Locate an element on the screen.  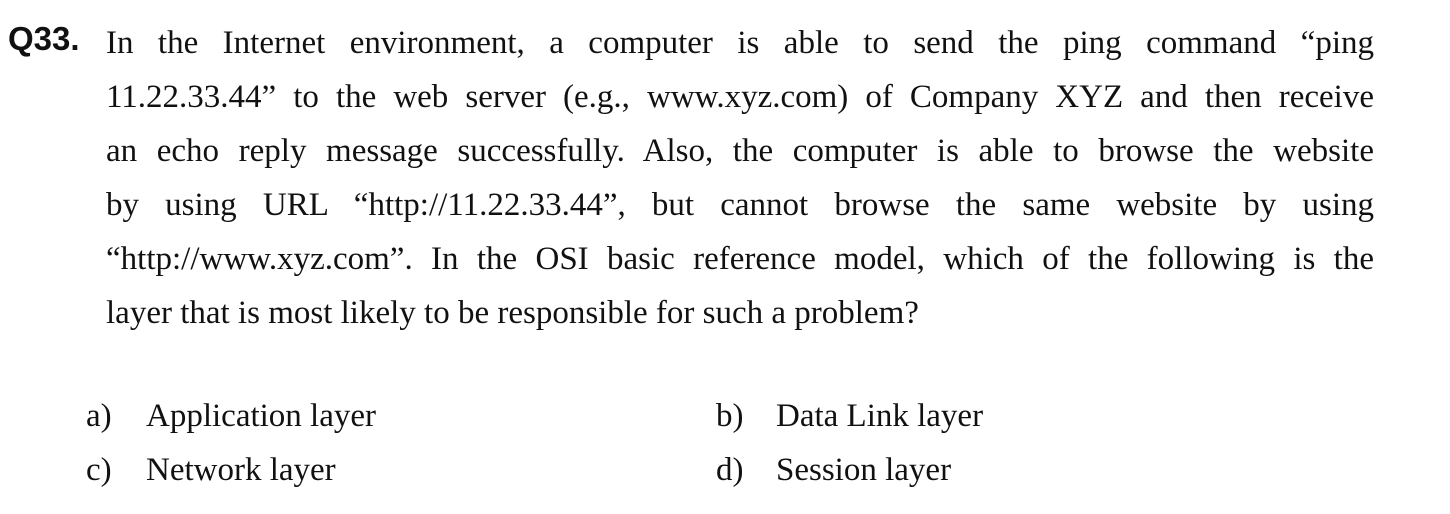
option-letter: d) is located at coordinates (730, 470).